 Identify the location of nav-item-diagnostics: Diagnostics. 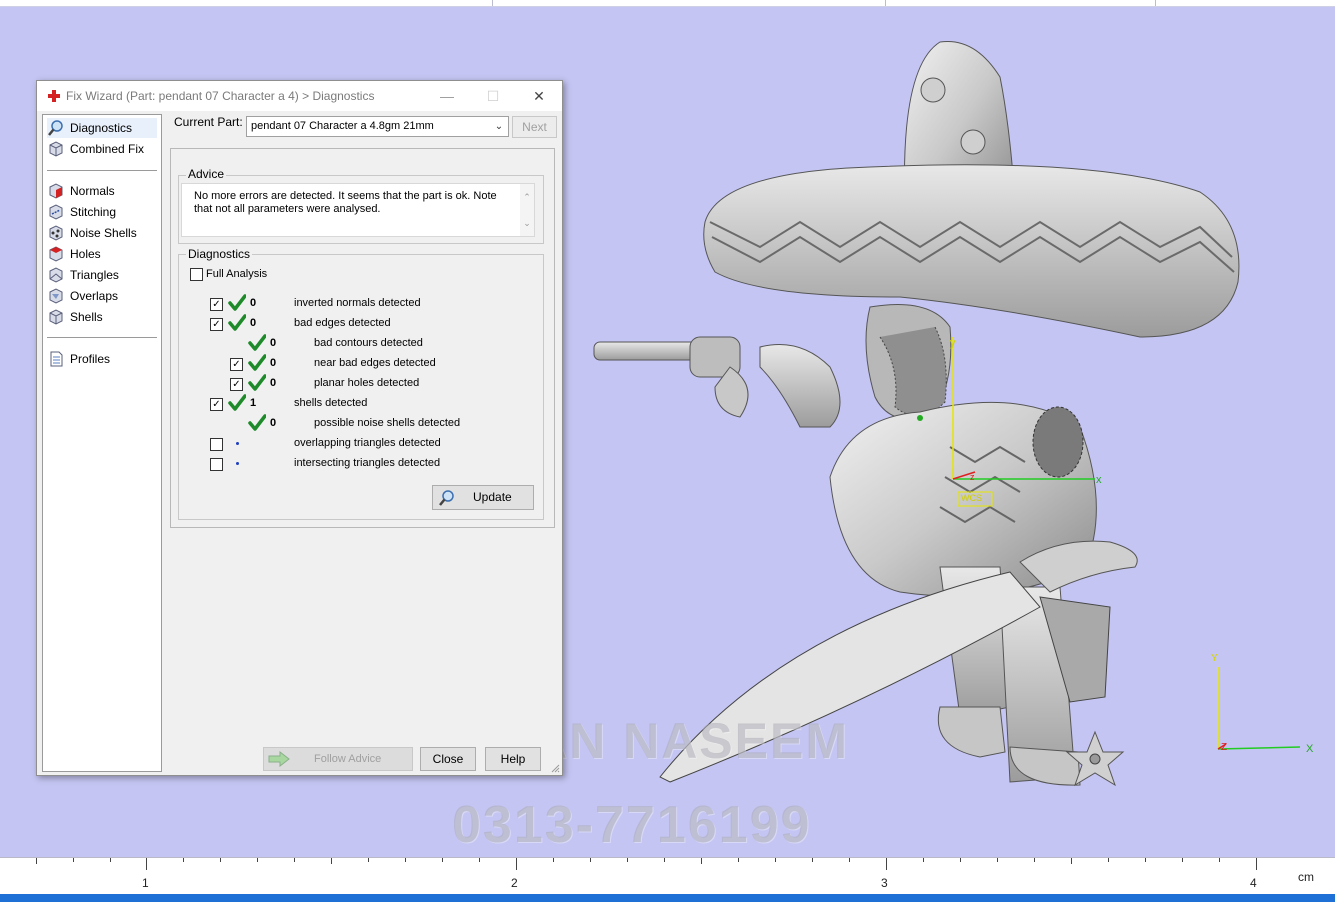
(102, 128).